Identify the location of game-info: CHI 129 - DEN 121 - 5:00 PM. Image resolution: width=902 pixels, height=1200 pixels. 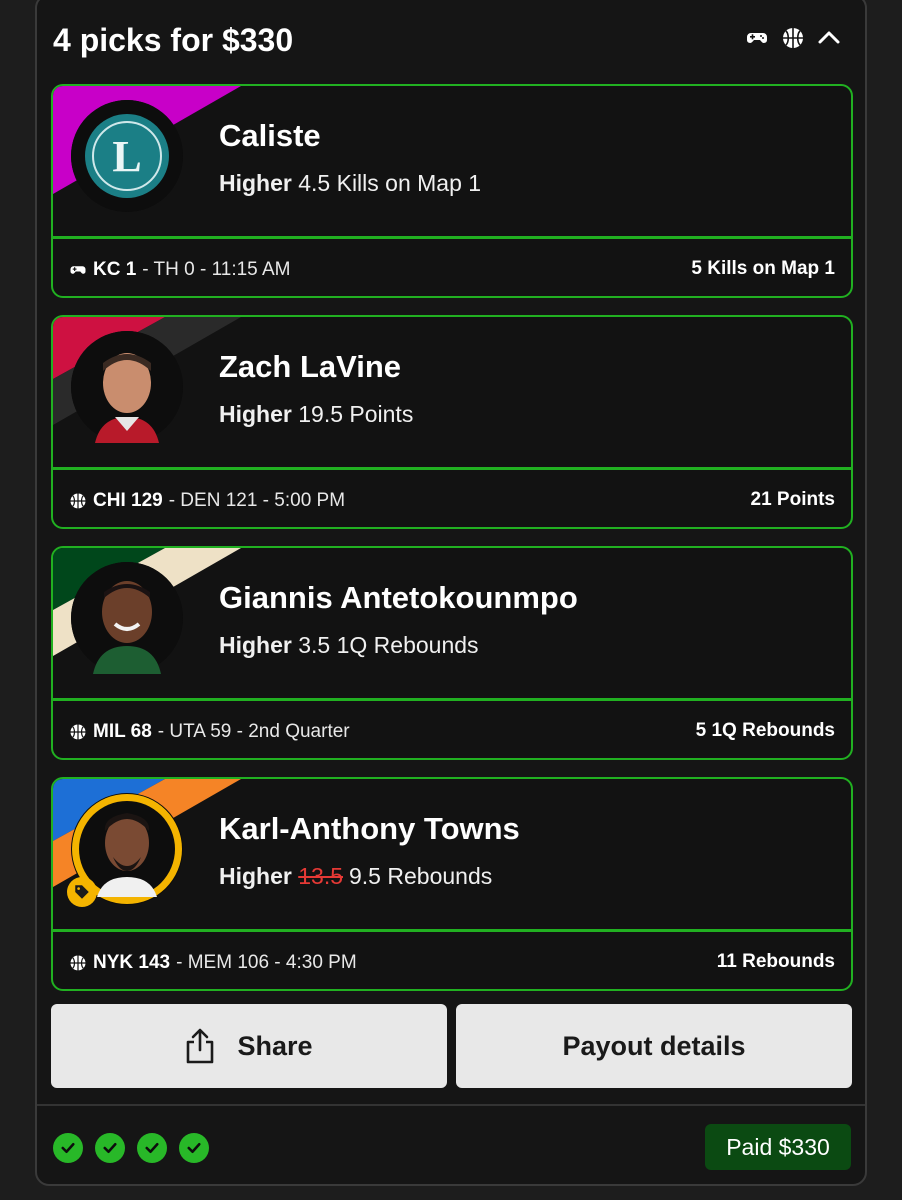
(207, 501).